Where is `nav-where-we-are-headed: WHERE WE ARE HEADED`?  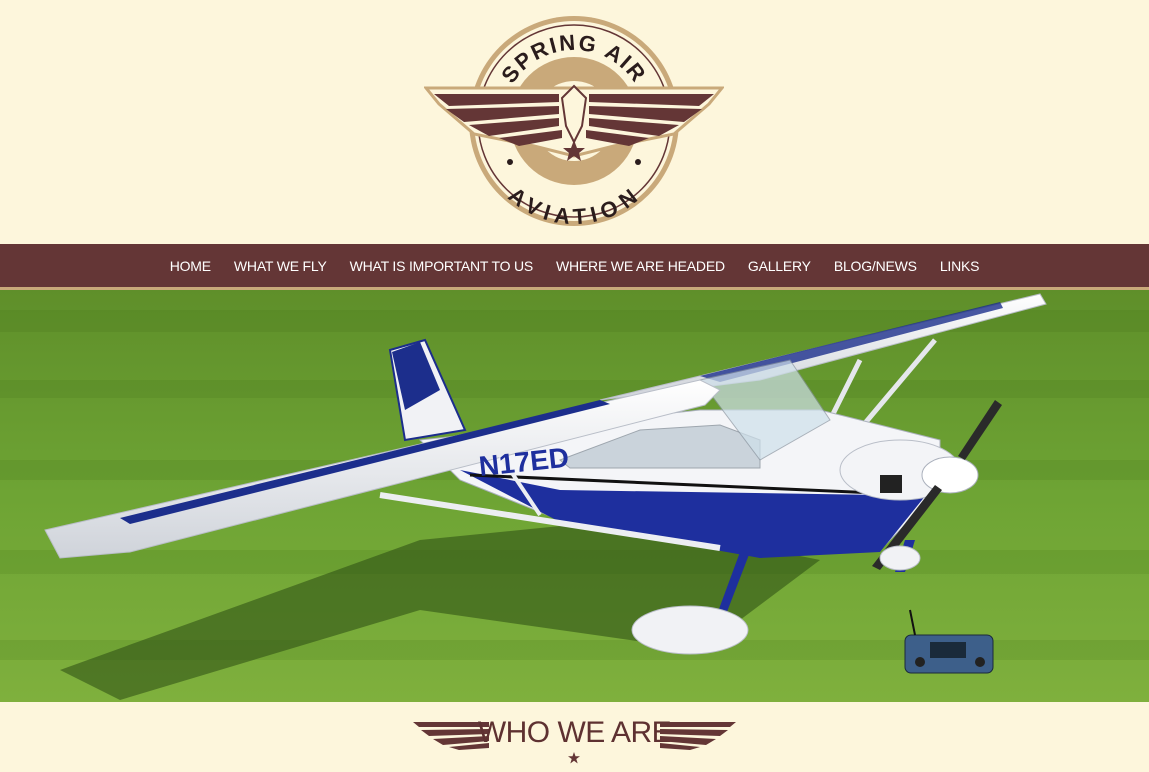
nav-where-we-are-headed: WHERE WE ARE HEADED is located at coordinates (640, 266).